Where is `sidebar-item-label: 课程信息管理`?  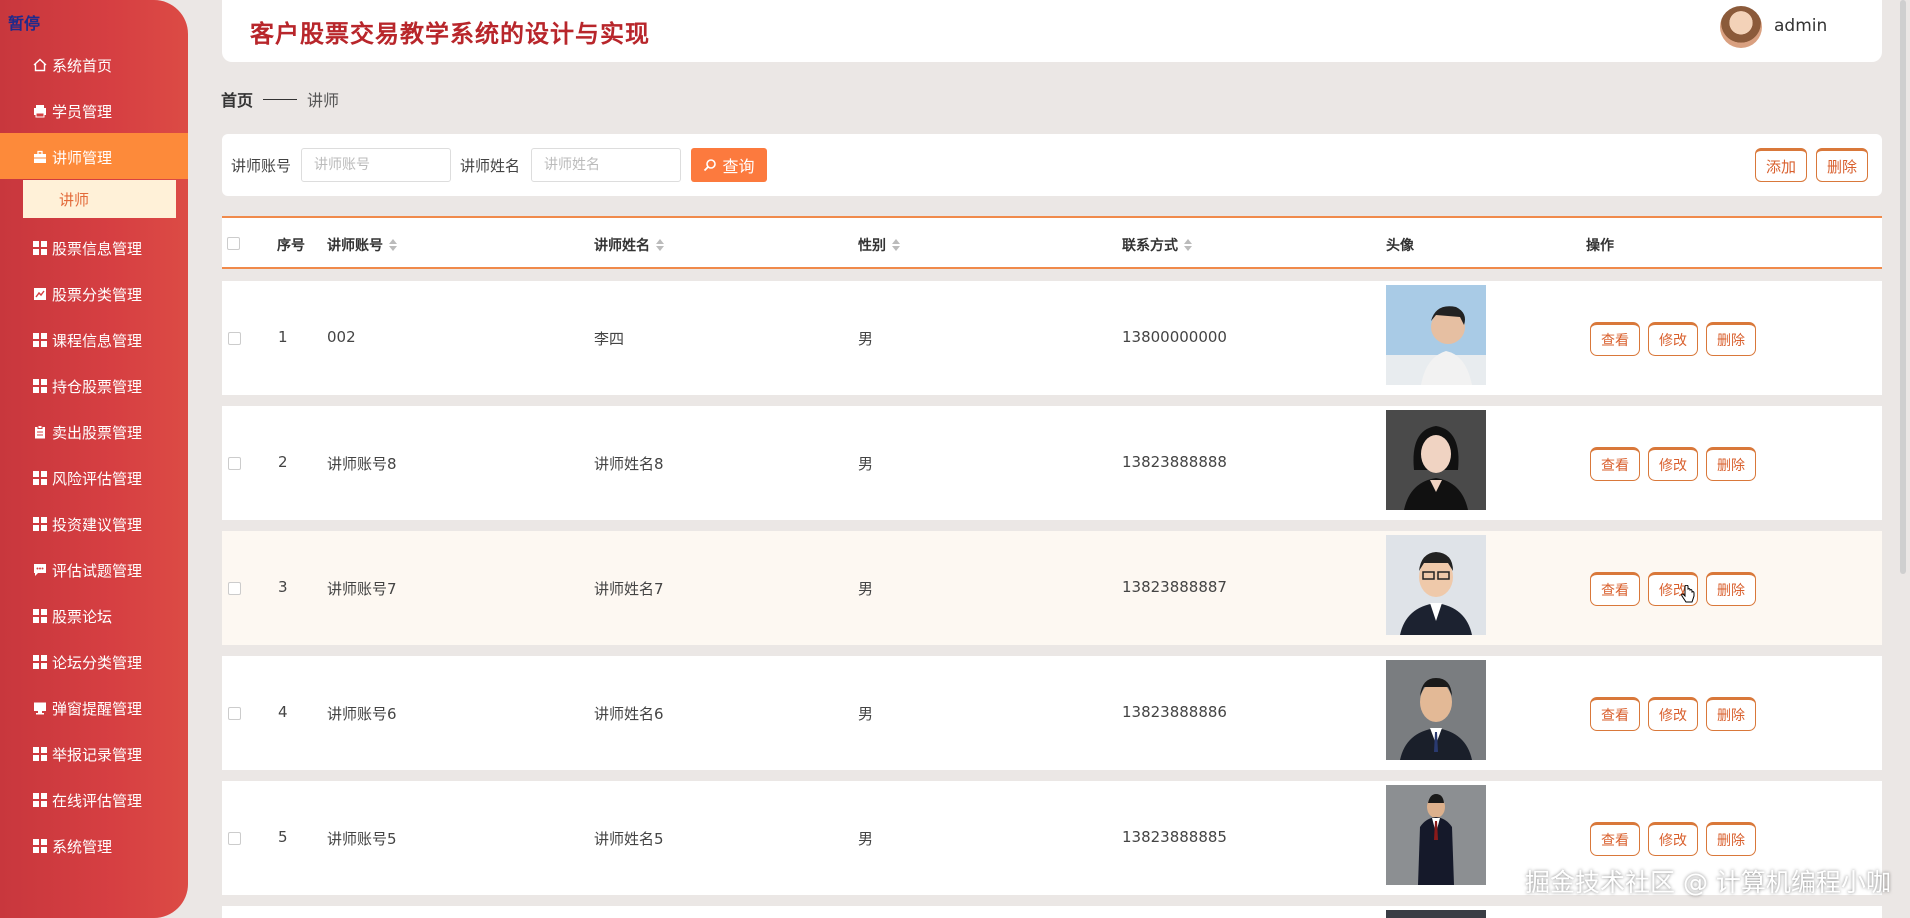 sidebar-item-label: 课程信息管理 is located at coordinates (97, 340).